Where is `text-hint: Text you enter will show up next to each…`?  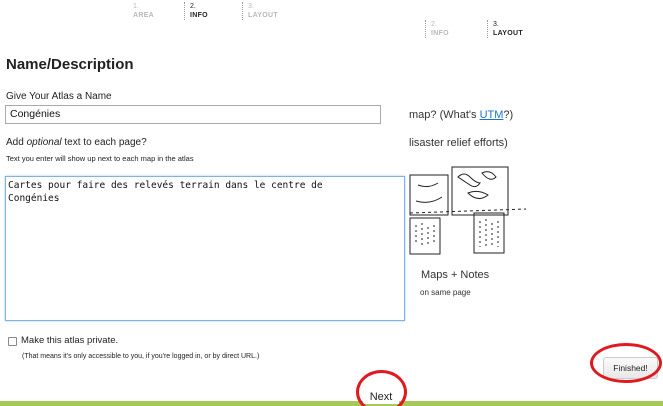
text-hint: Text you enter will show up next to each… is located at coordinates (100, 158).